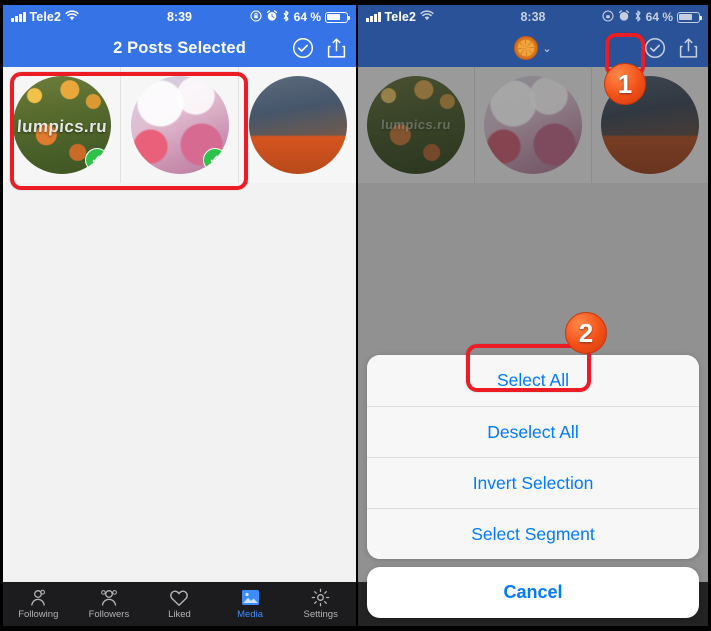 The image size is (711, 631). I want to click on chevron-down-icon: ⌄, so click(546, 48).